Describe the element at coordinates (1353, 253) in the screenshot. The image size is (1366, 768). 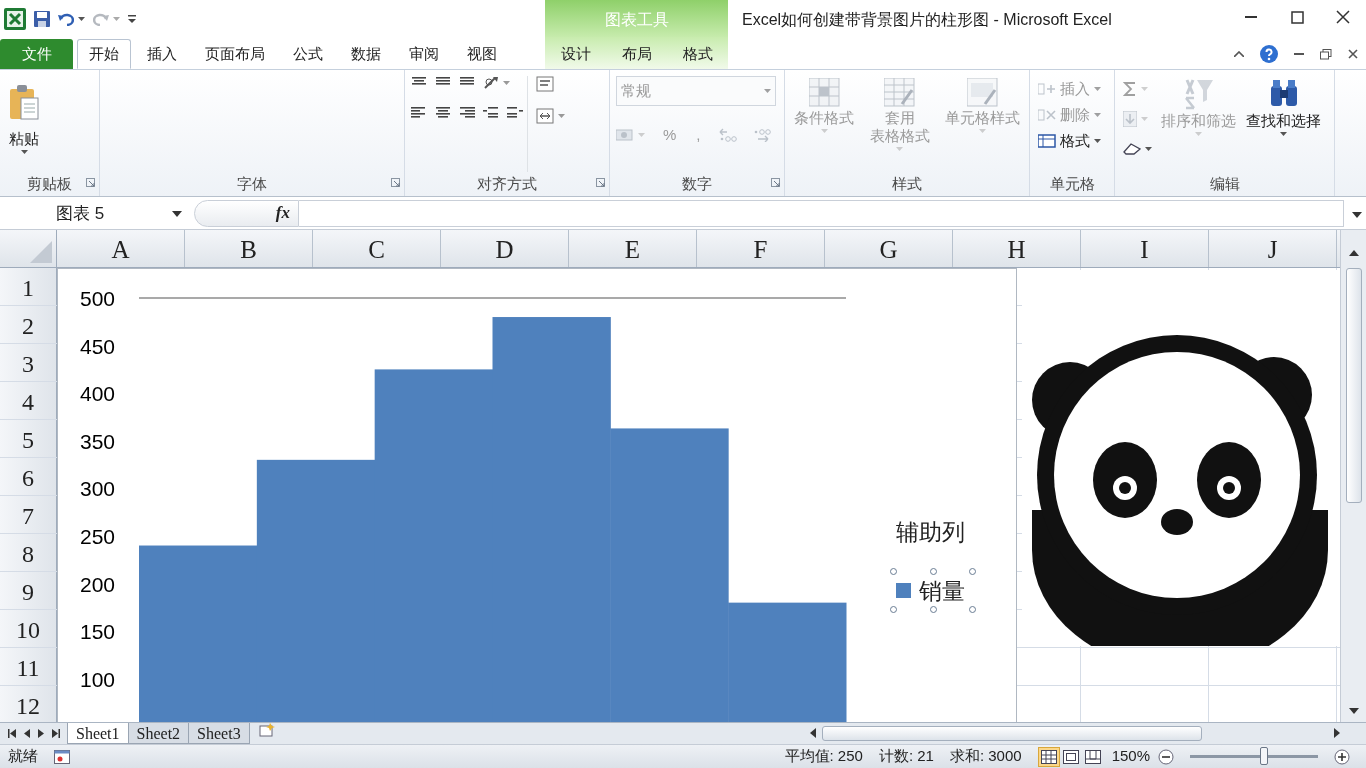
I see `scroll-up-button` at that location.